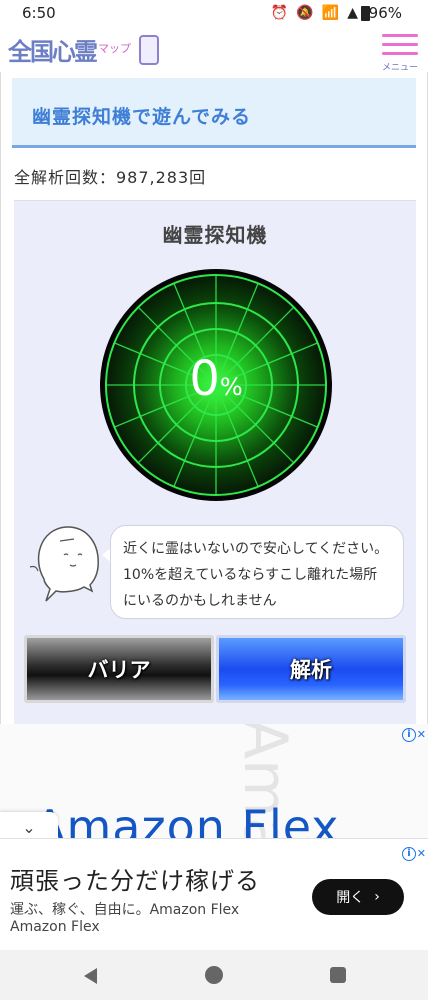 The image size is (428, 1000). Describe the element at coordinates (55, 927) in the screenshot. I see `anchor-ad-brand: Amazon Flex` at that location.